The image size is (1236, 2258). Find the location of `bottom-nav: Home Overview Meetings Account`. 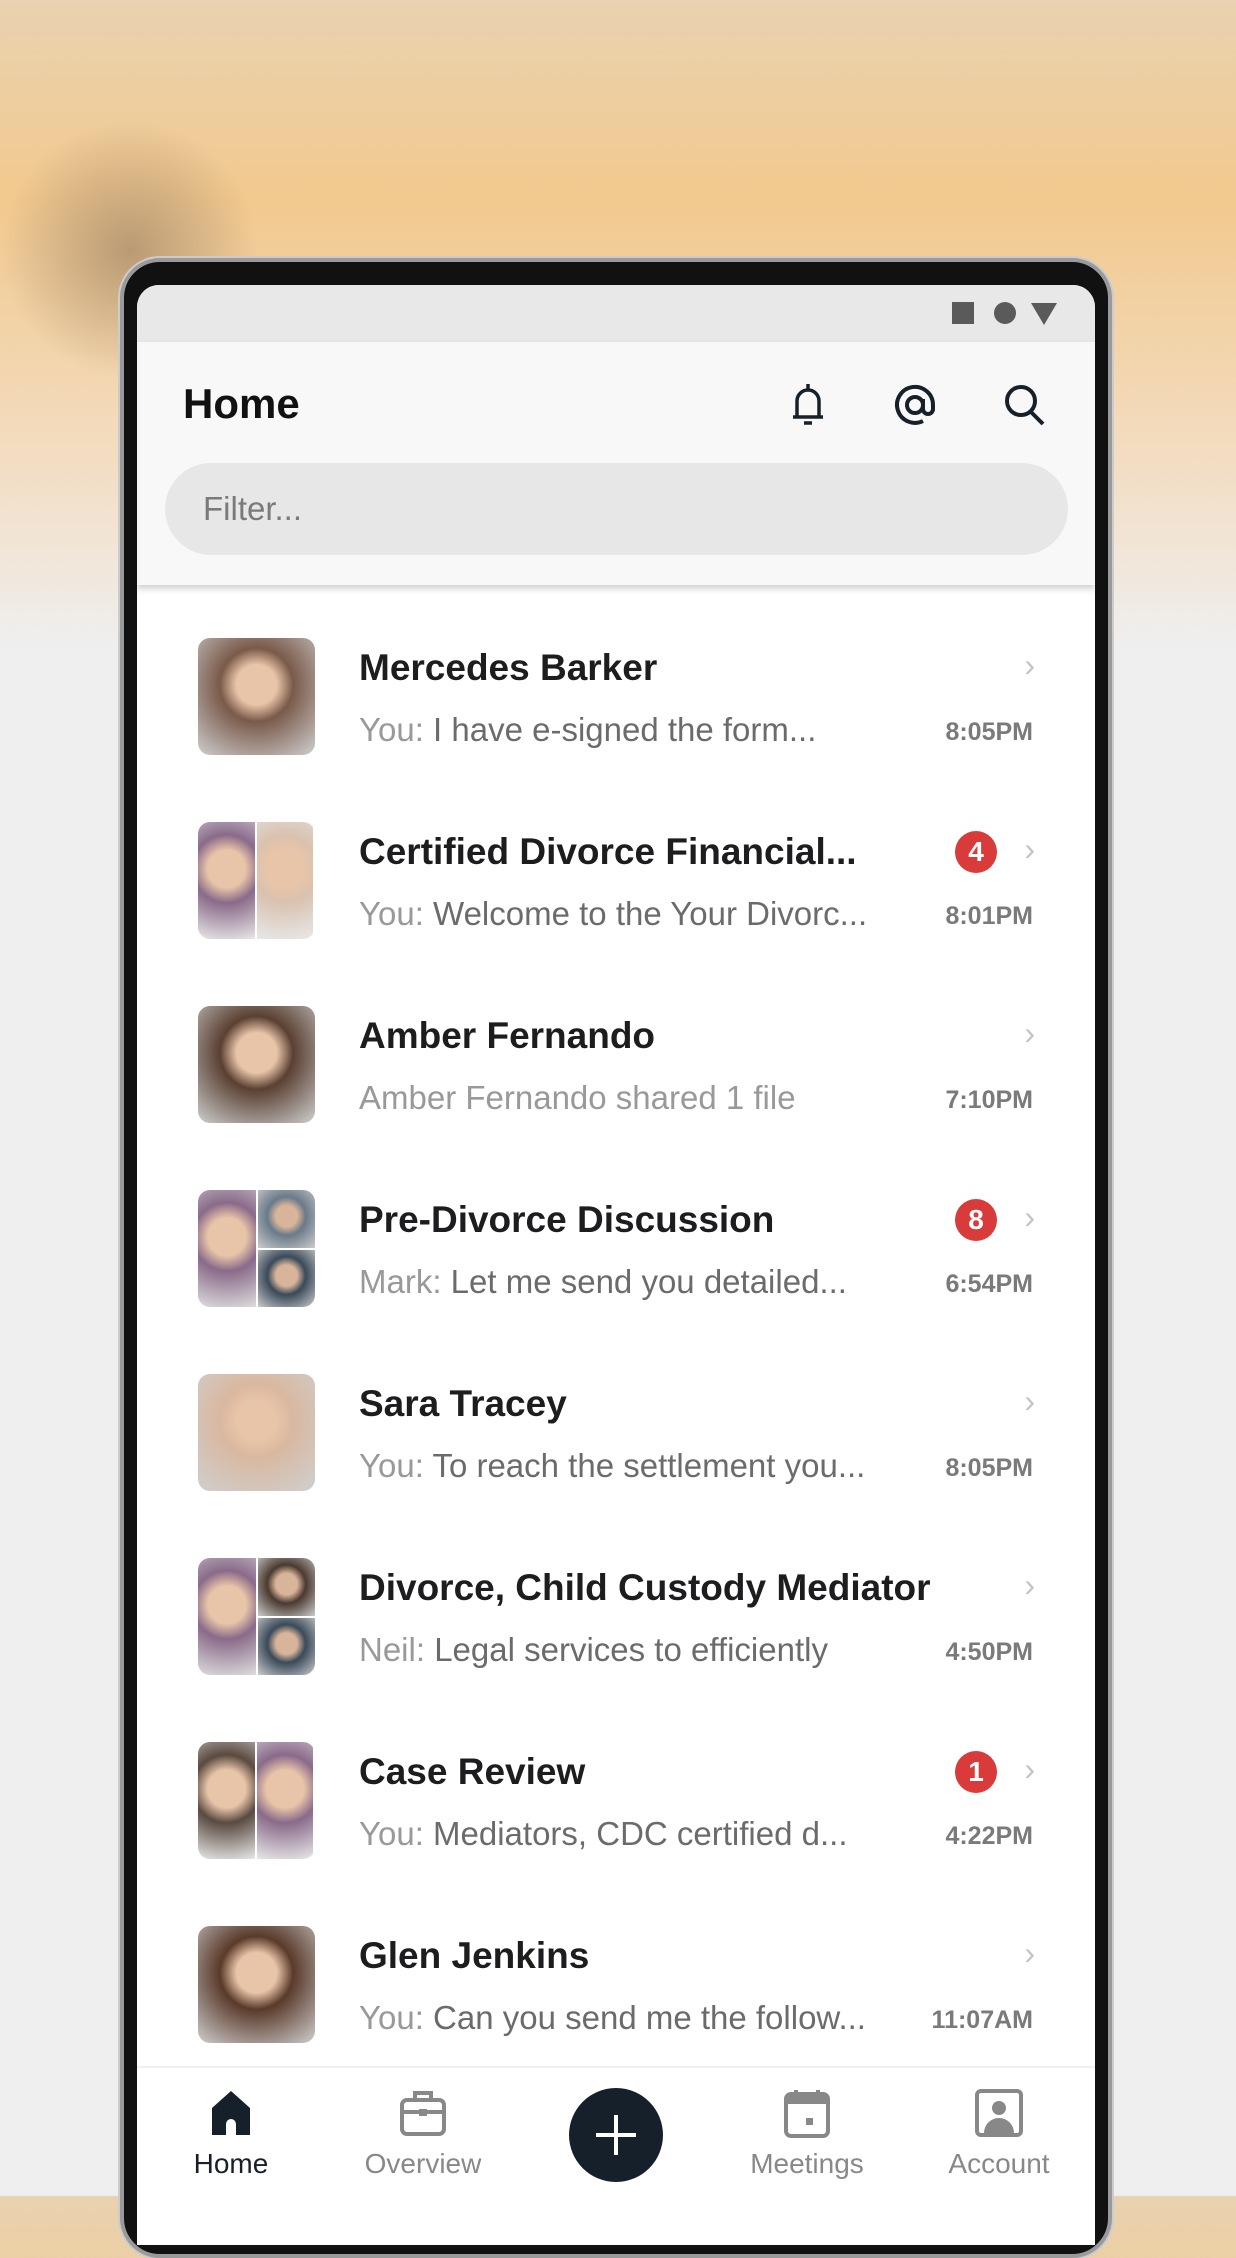

bottom-nav: Home Overview Meetings Account is located at coordinates (616, 2155).